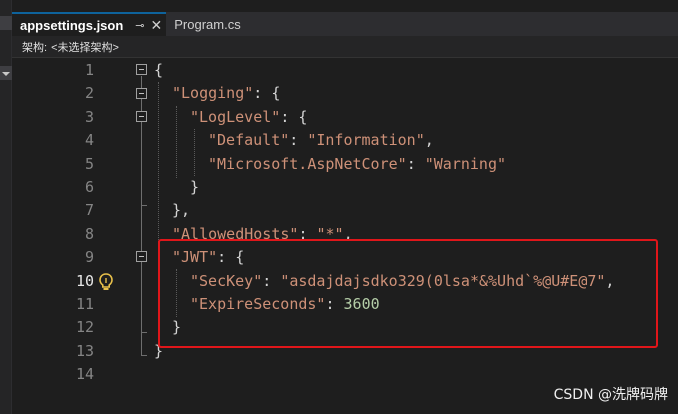 The width and height of the screenshot is (678, 414). I want to click on pin-icon: ⊸, so click(139, 25).